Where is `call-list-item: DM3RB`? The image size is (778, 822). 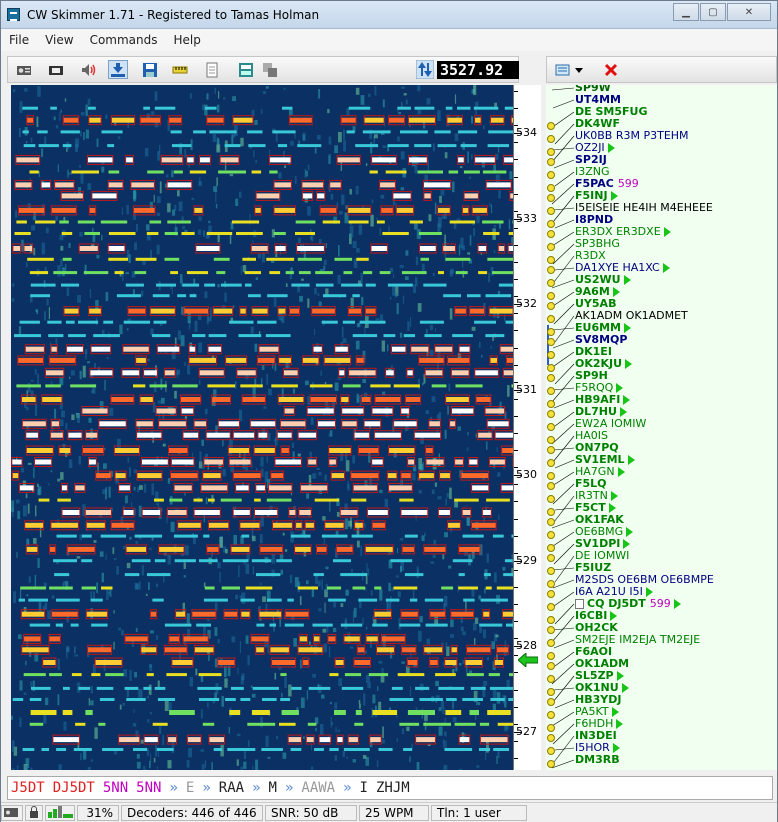 call-list-item: DM3RB is located at coordinates (597, 760).